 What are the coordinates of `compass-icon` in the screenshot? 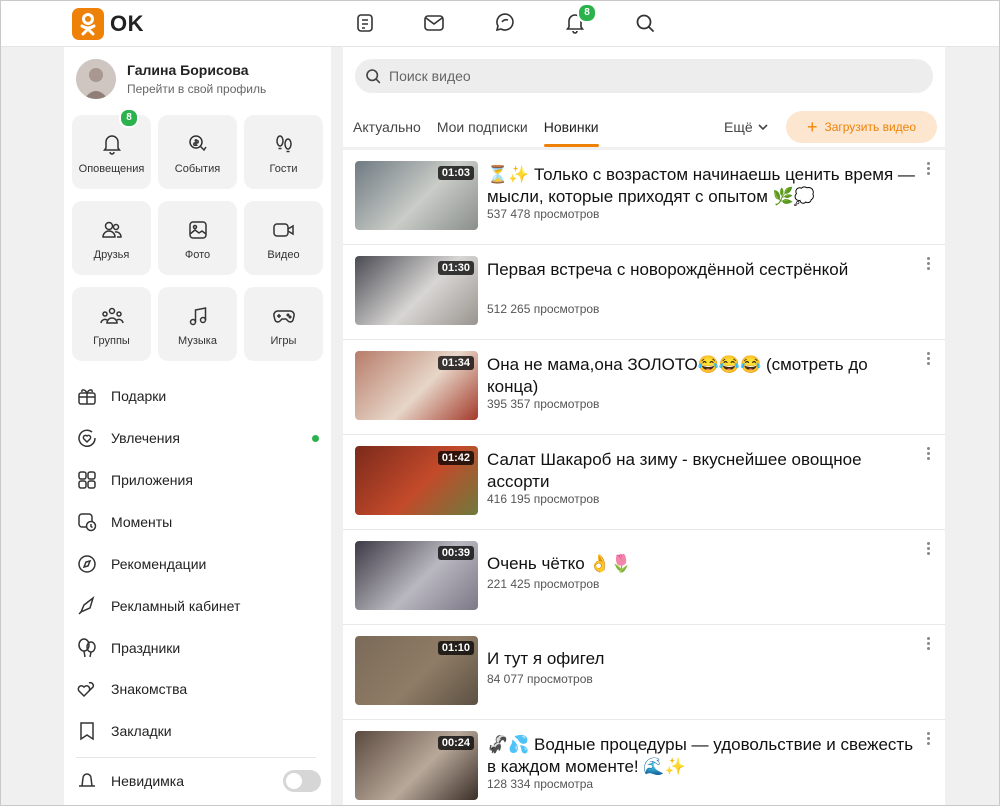 It's located at (87, 564).